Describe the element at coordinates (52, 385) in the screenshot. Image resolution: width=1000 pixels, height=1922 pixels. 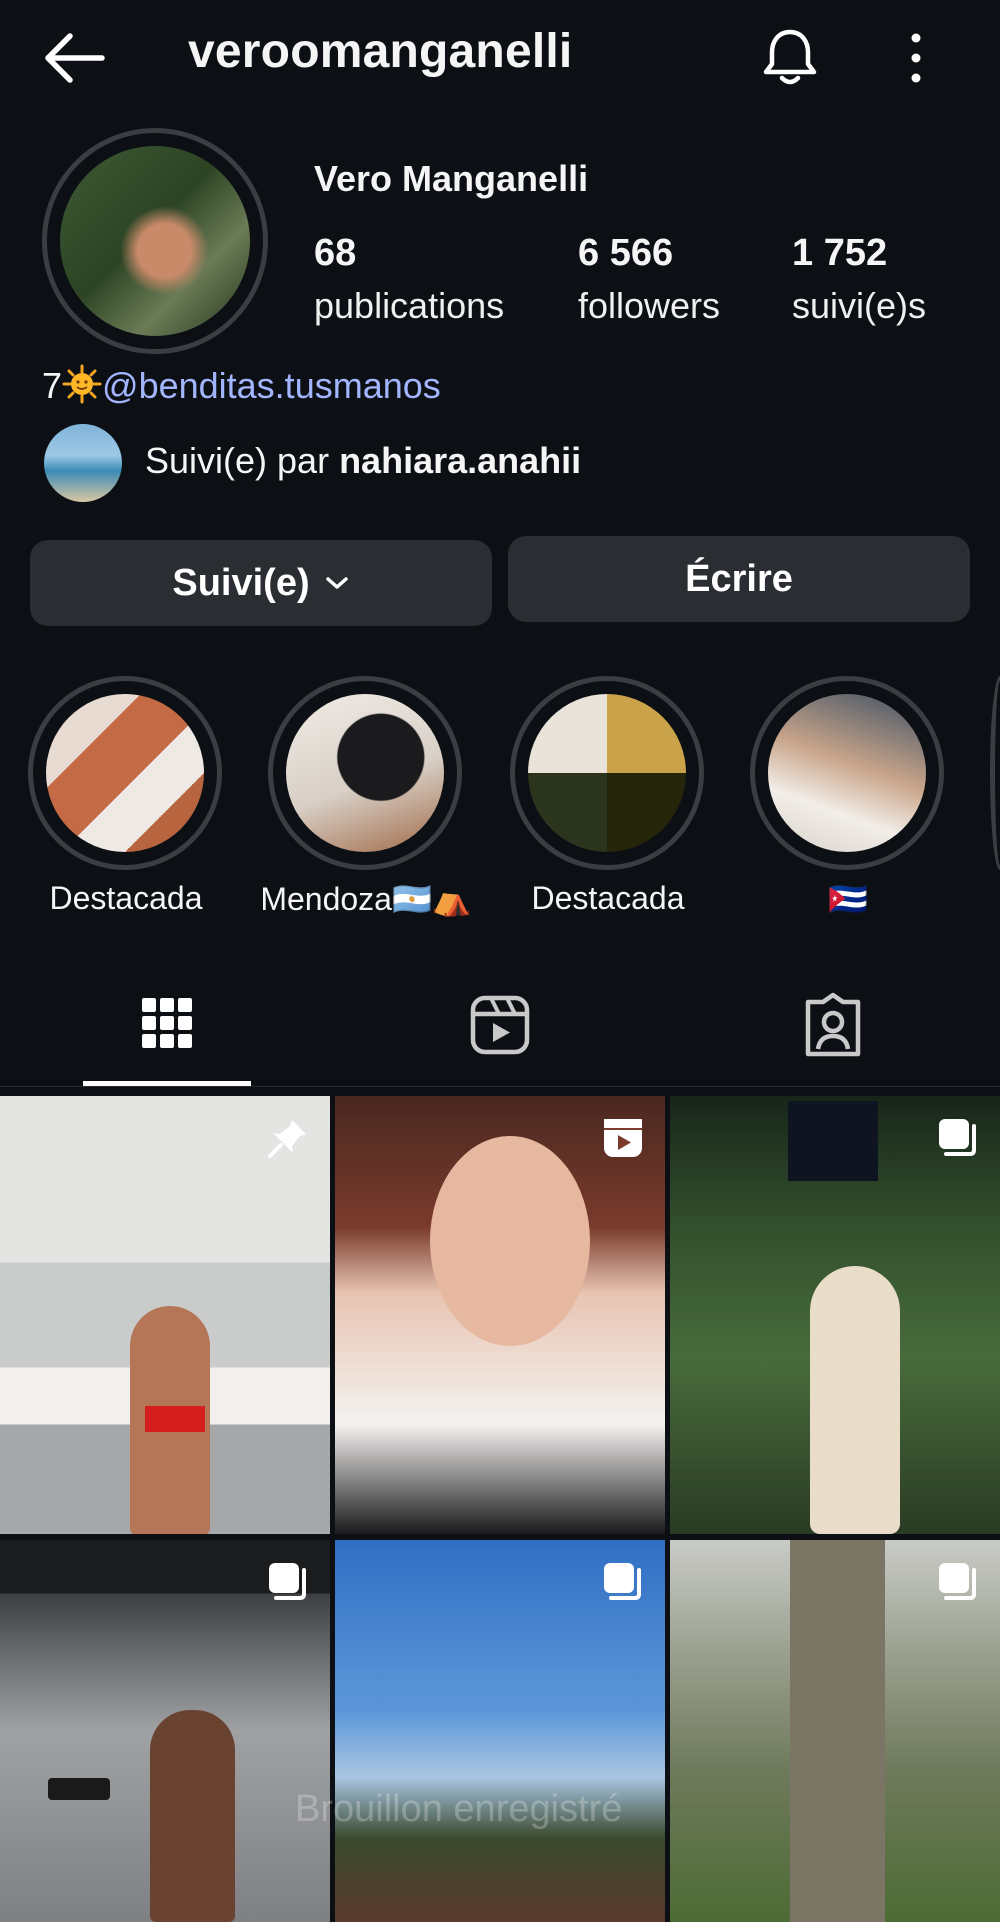
I see `bio-prefix: 7` at that location.